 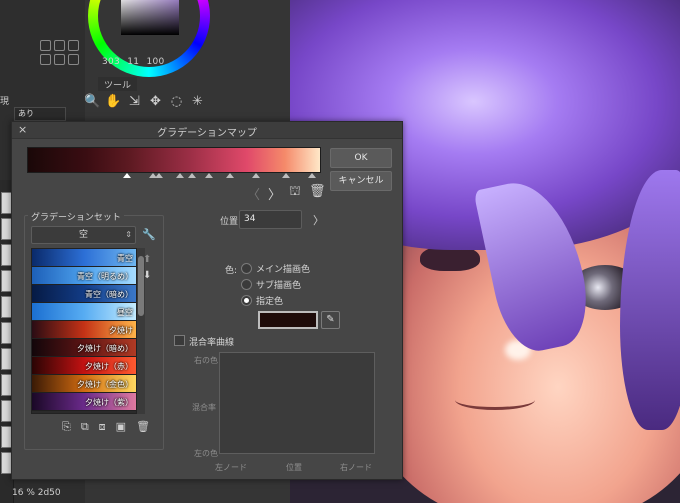 I want to click on blend-curve-editor, so click(x=297, y=403).